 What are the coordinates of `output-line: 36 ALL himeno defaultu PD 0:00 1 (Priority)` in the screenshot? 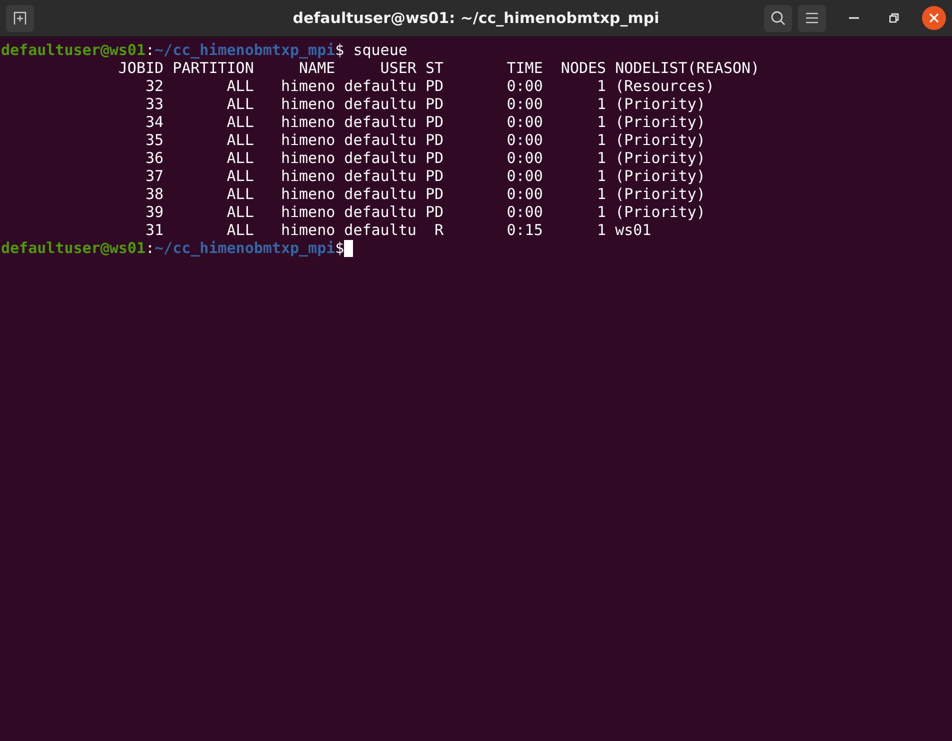 It's located at (425, 158).